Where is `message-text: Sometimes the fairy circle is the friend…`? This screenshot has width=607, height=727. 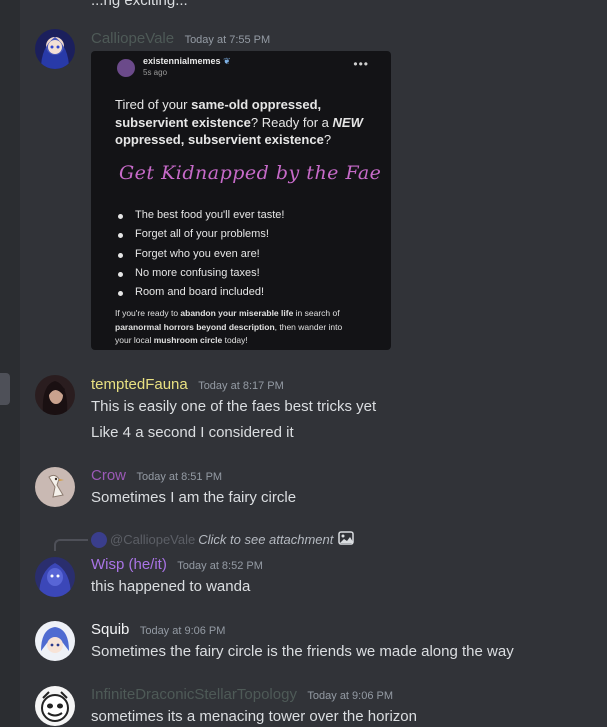
message-text: Sometimes the fairy circle is the friend… is located at coordinates (302, 651).